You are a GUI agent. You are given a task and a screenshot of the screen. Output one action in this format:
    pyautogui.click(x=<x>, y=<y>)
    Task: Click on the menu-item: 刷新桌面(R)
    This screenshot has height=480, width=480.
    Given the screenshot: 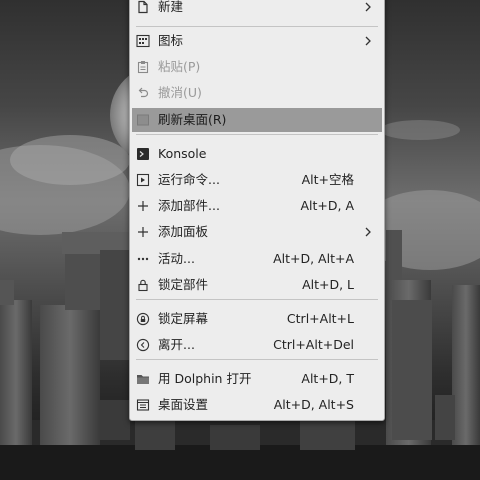 What is the action you would take?
    pyautogui.click(x=257, y=120)
    